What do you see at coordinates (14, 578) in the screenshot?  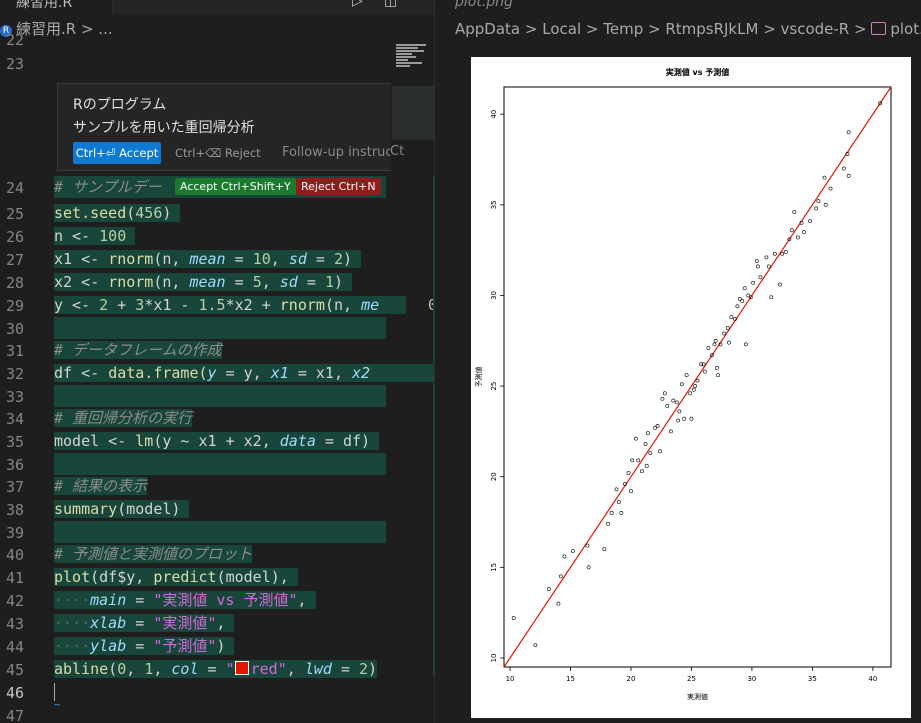 I see `line-number: 41` at bounding box center [14, 578].